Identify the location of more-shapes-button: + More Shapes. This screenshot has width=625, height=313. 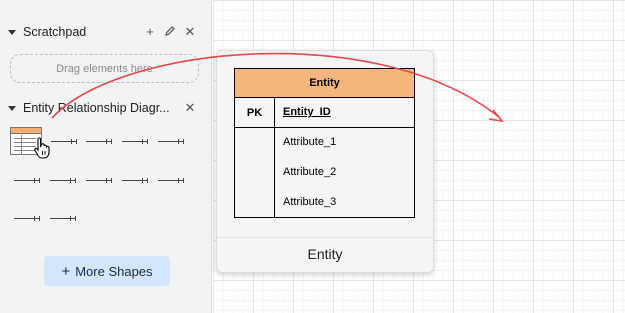
(107, 271).